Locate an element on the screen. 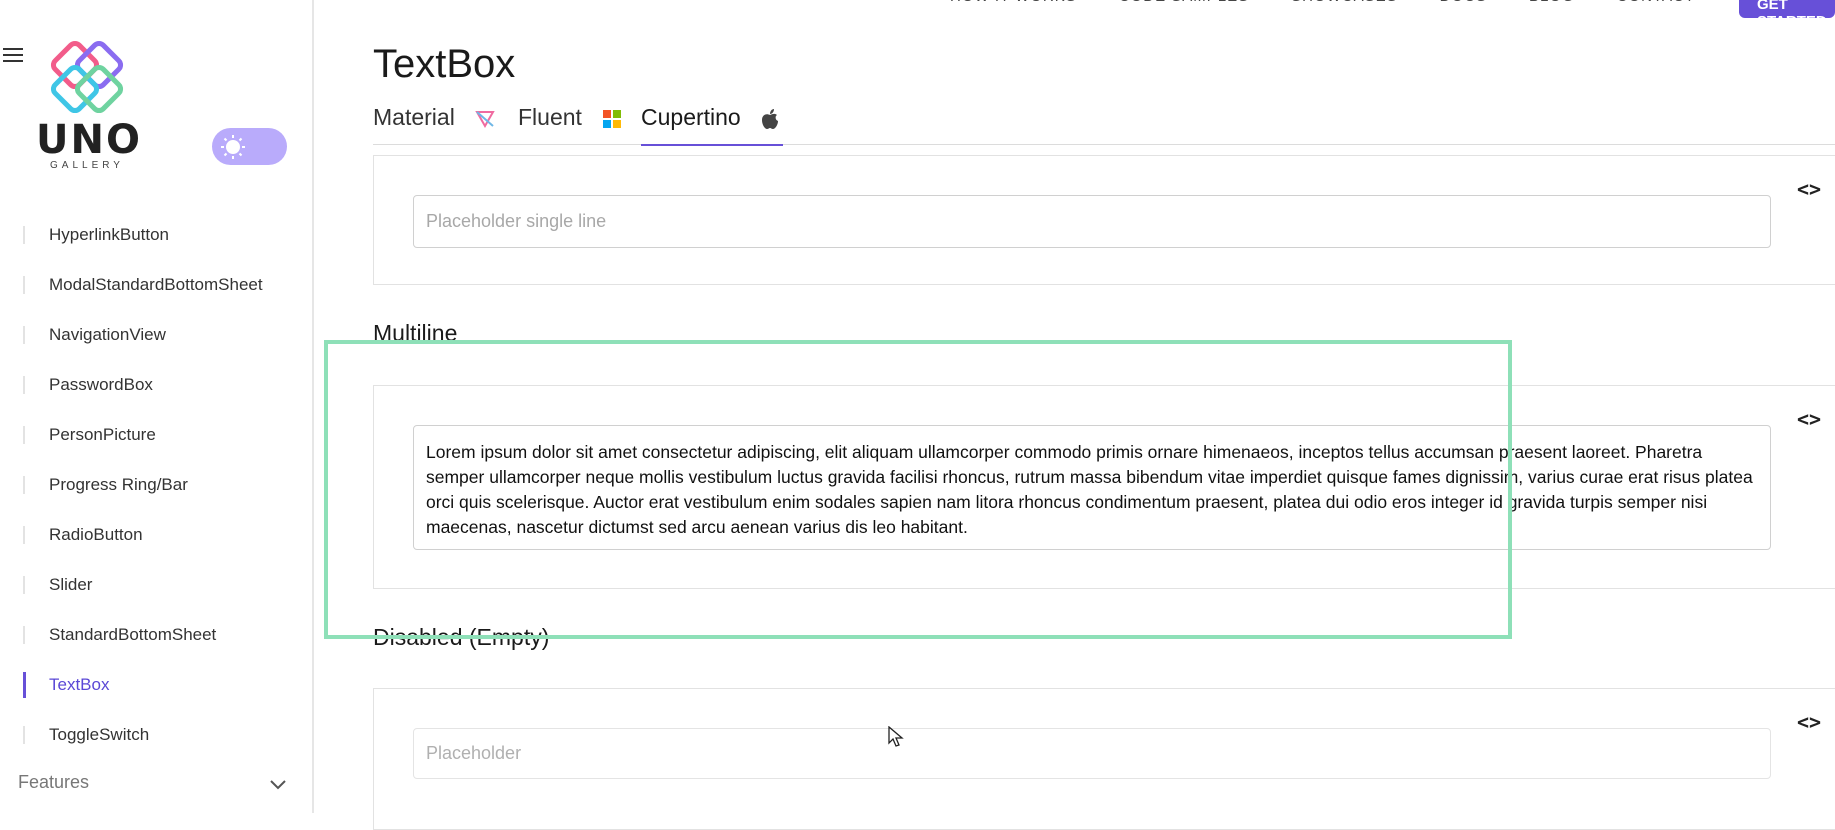 The width and height of the screenshot is (1835, 830). design-system-tabs: Material Fluent Cupertino is located at coordinates (1104, 125).